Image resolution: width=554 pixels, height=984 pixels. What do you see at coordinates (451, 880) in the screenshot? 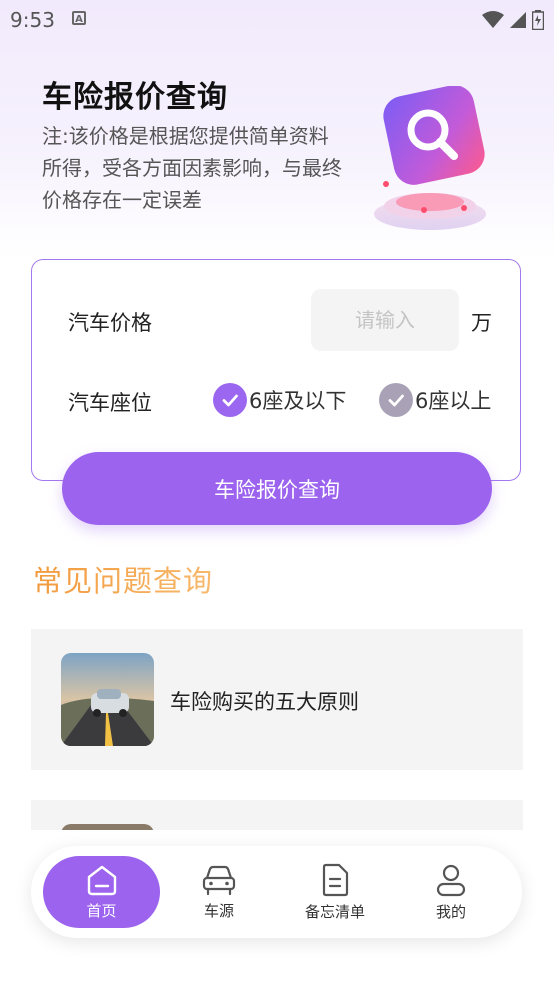
I see `user-icon` at bounding box center [451, 880].